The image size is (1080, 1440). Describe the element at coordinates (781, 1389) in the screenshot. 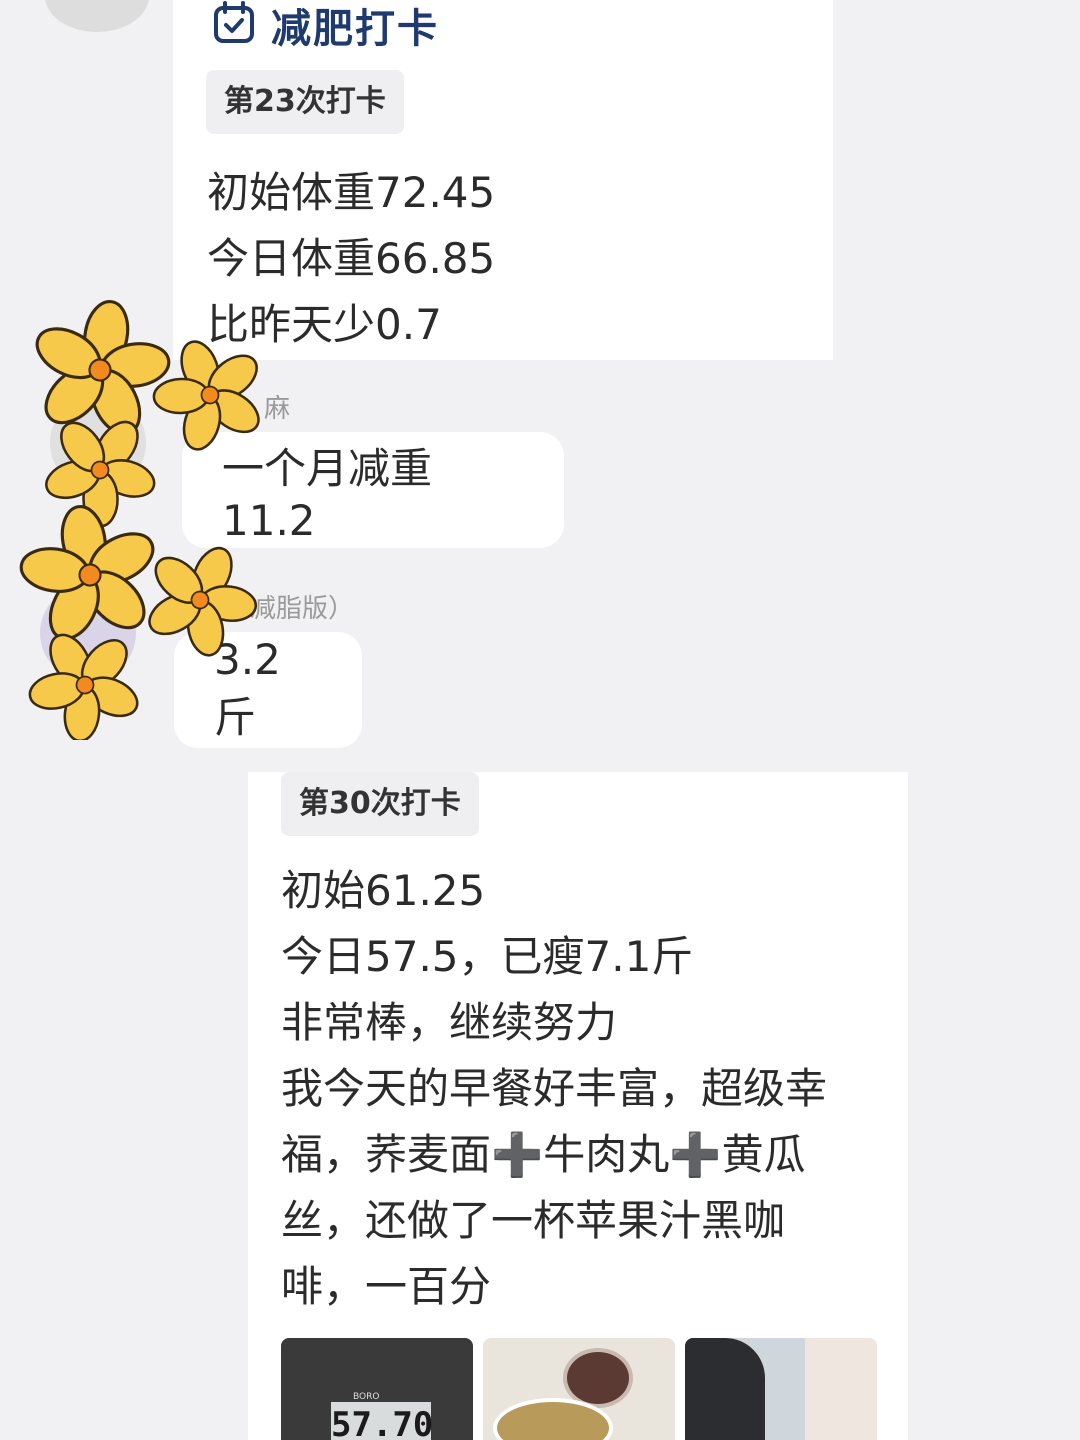

I see `selfie-photo` at that location.